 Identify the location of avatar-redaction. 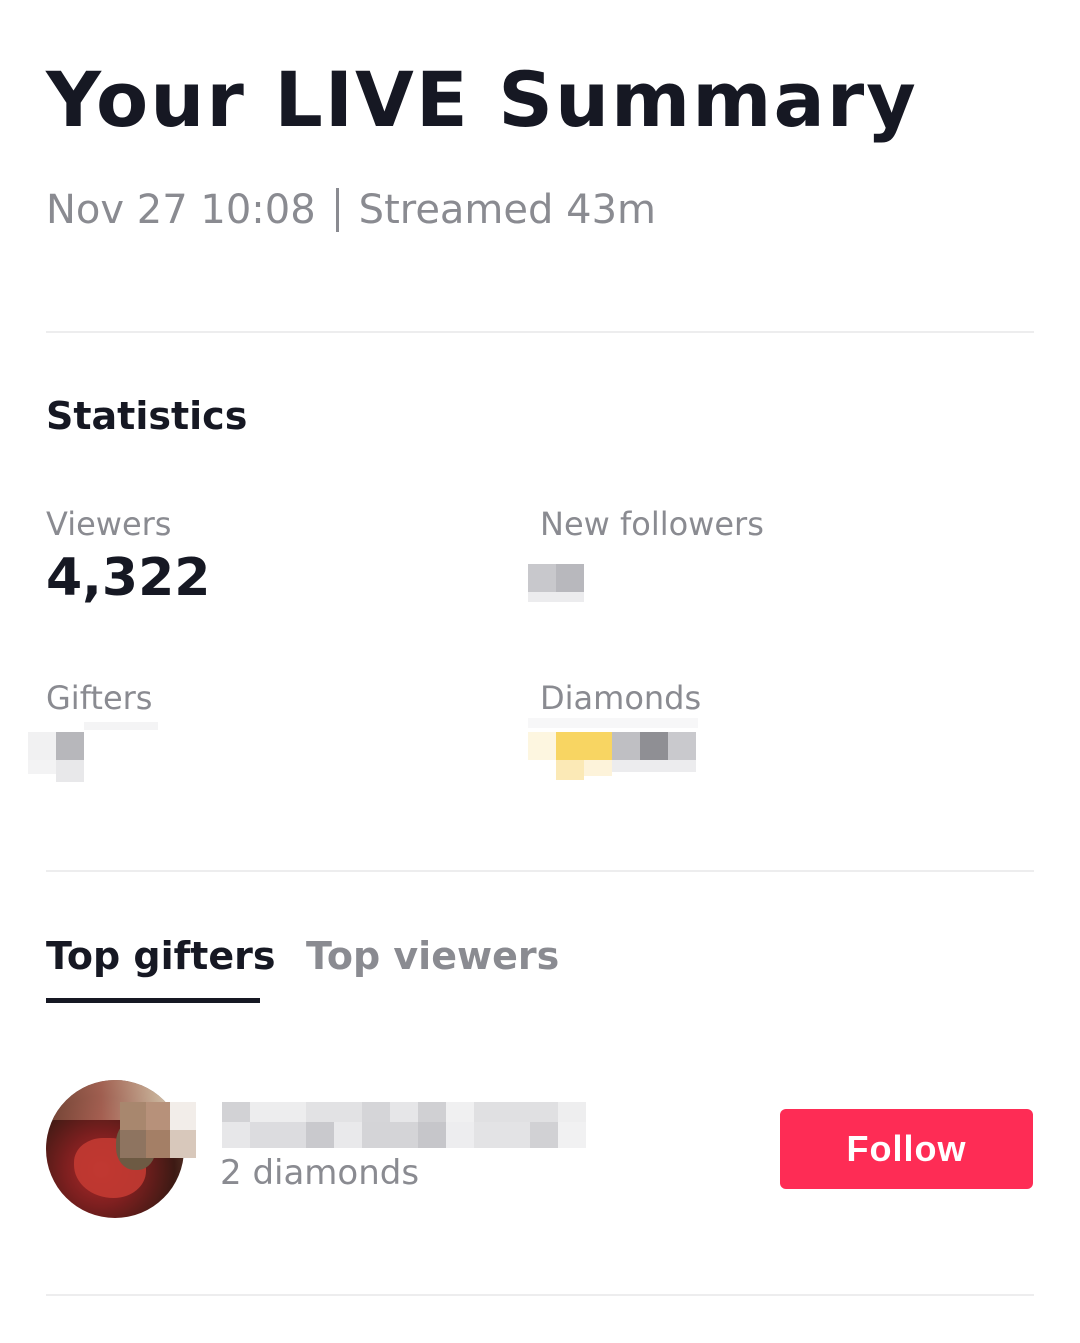
(158, 1130).